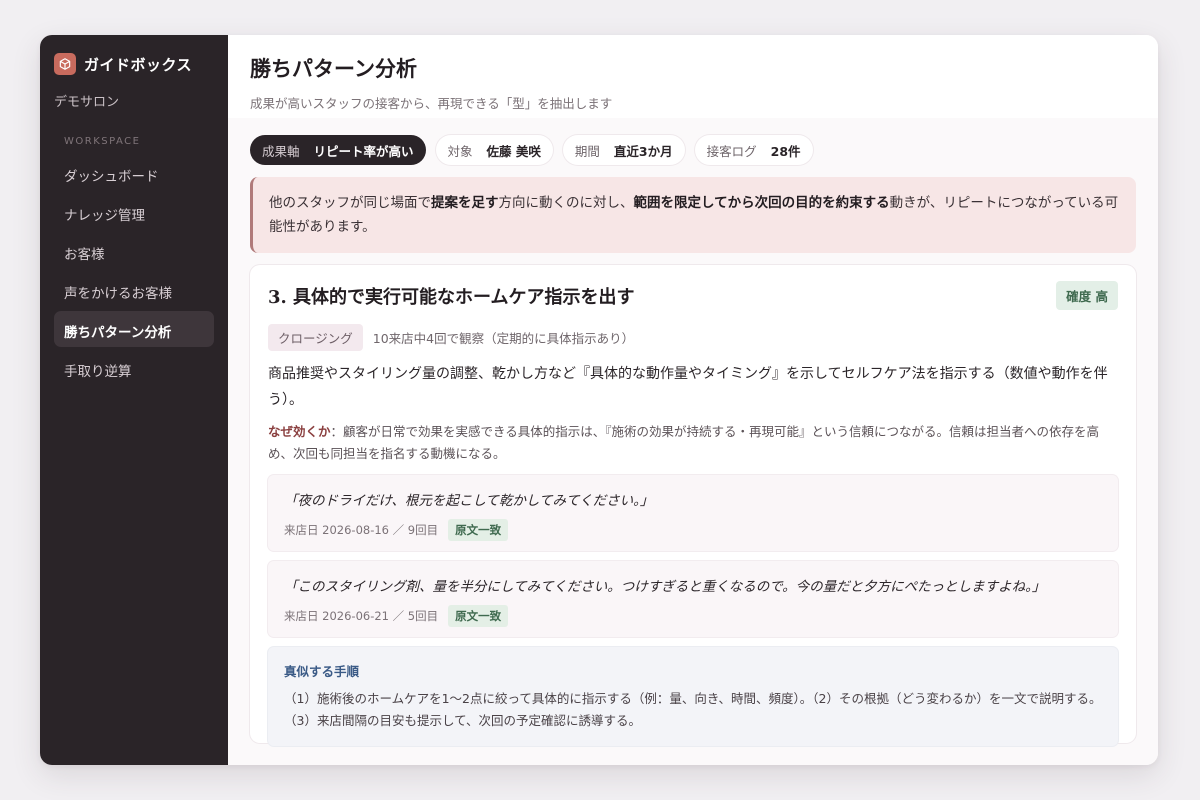 Image resolution: width=1200 pixels, height=800 pixels. Describe the element at coordinates (693, 616) in the screenshot. I see `quote-meta: 来店日 2026-06-21 ／ 5回目 原文一致` at that location.